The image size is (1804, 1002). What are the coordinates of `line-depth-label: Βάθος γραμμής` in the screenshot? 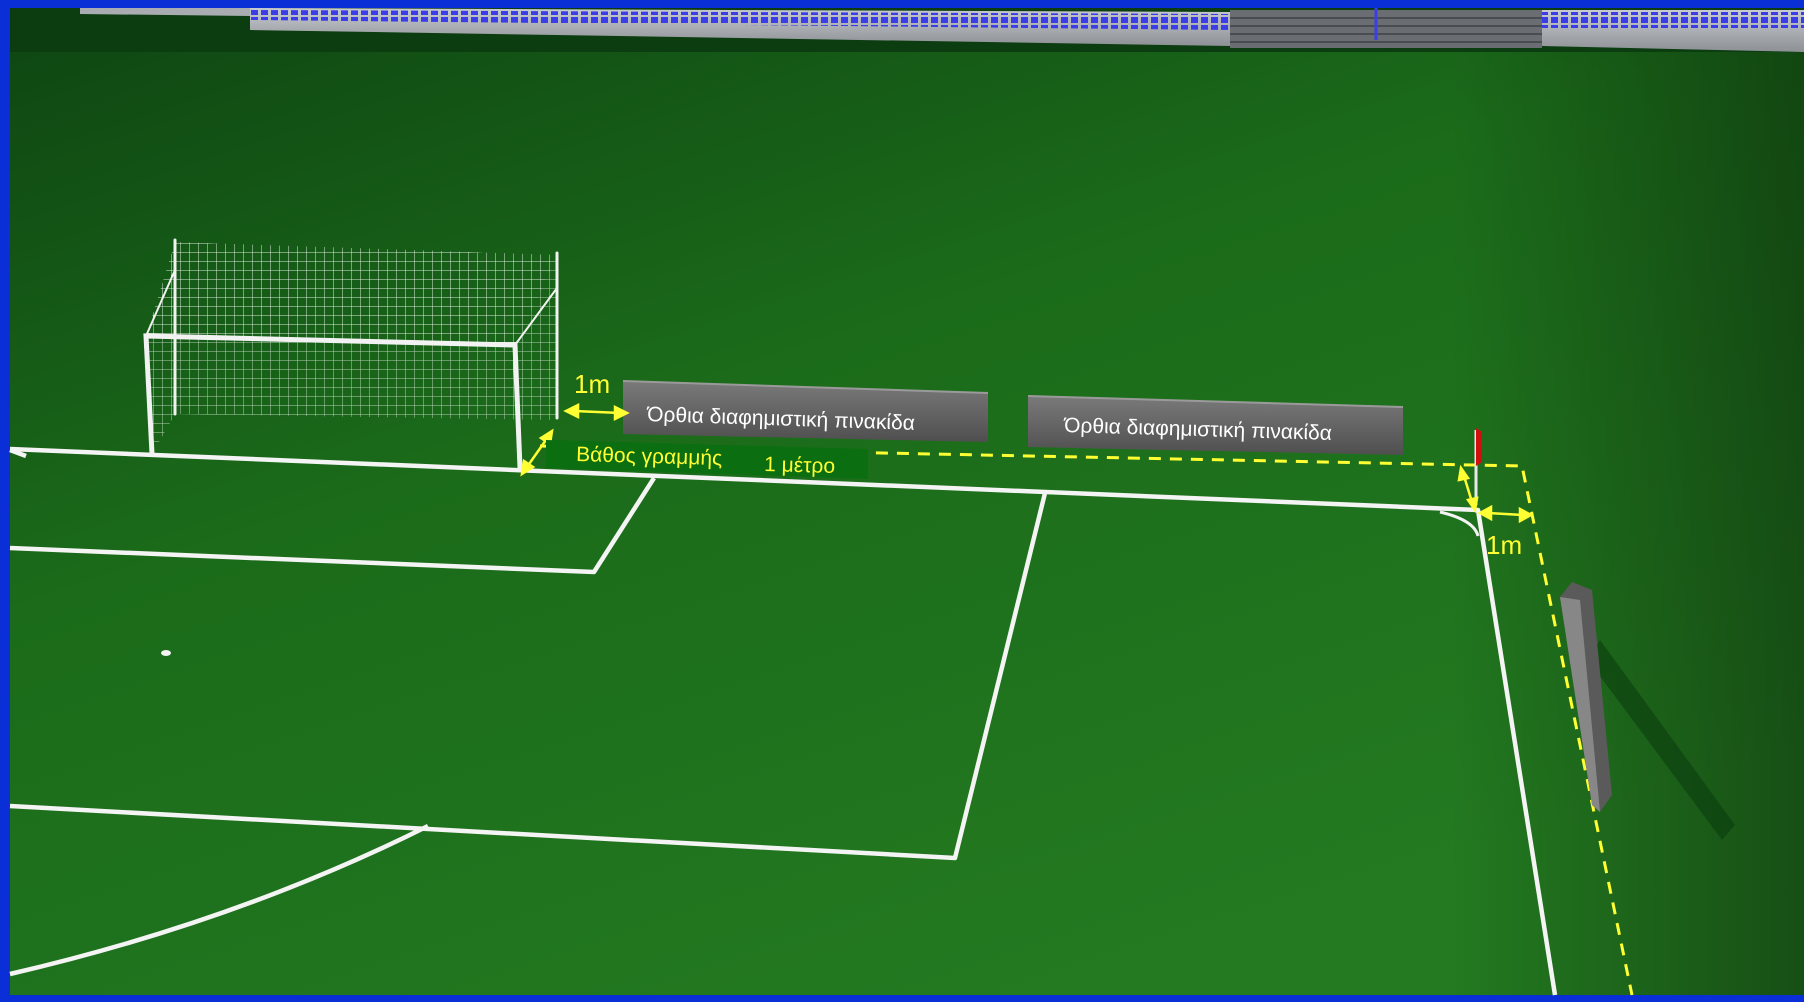 It's located at (649, 456).